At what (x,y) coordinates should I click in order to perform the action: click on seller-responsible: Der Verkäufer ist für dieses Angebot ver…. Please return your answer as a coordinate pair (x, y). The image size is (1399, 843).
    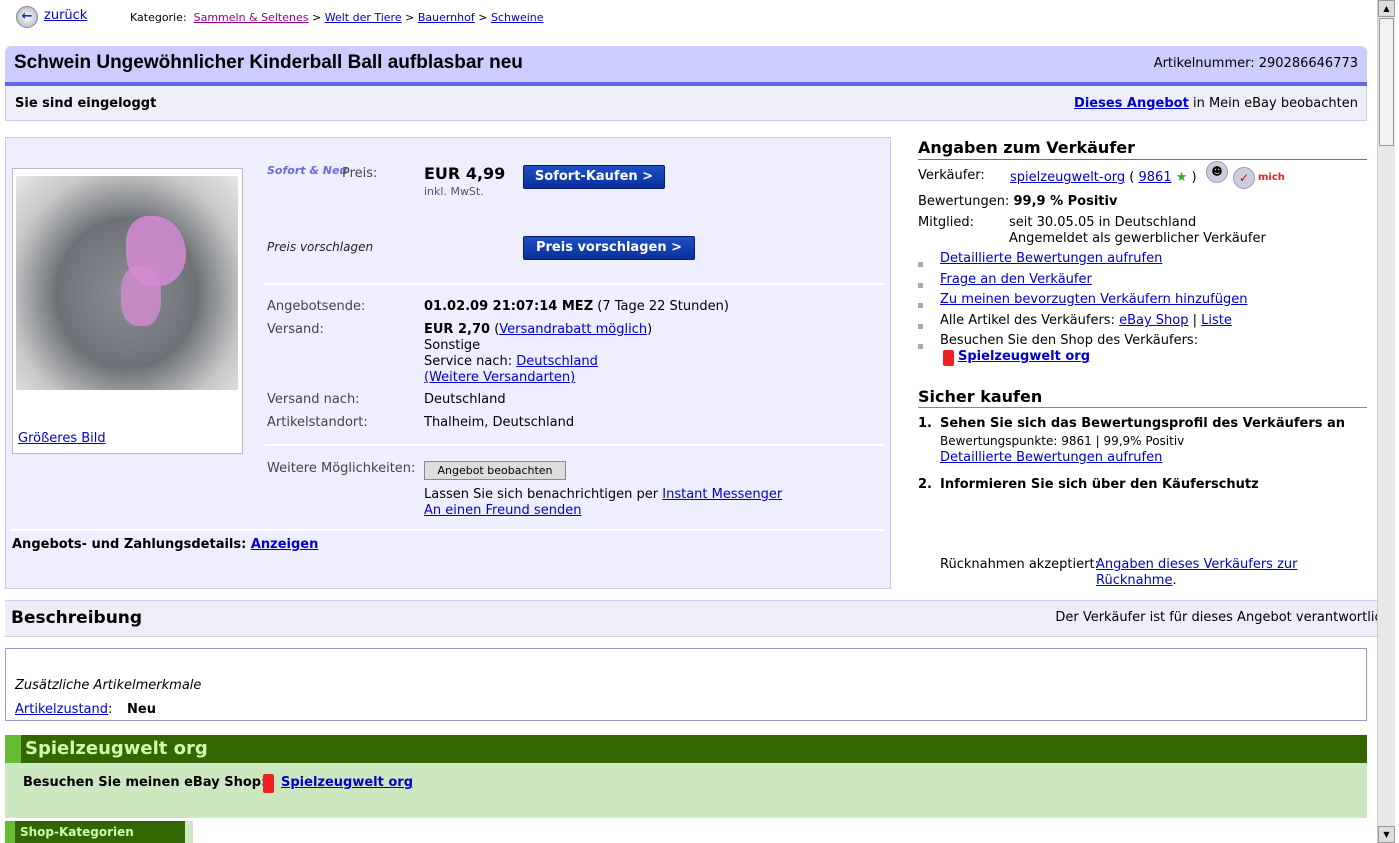
    Looking at the image, I should click on (1224, 617).